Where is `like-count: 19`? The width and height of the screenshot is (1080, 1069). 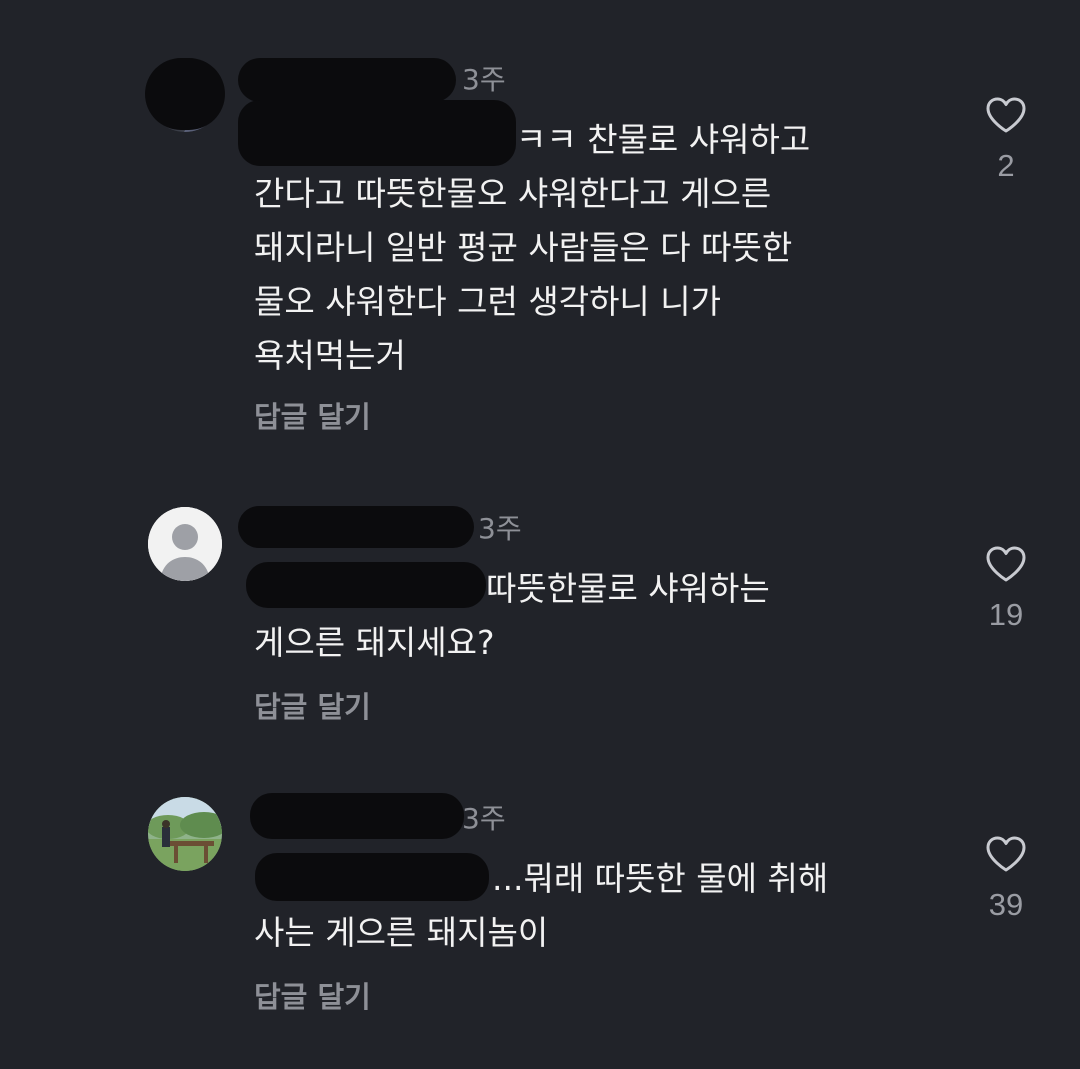
like-count: 19 is located at coordinates (1006, 614).